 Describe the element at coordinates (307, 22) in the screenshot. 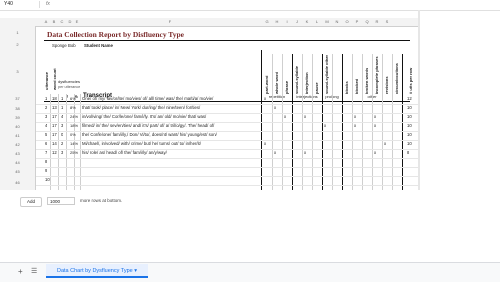

I see `column-header: K` at that location.